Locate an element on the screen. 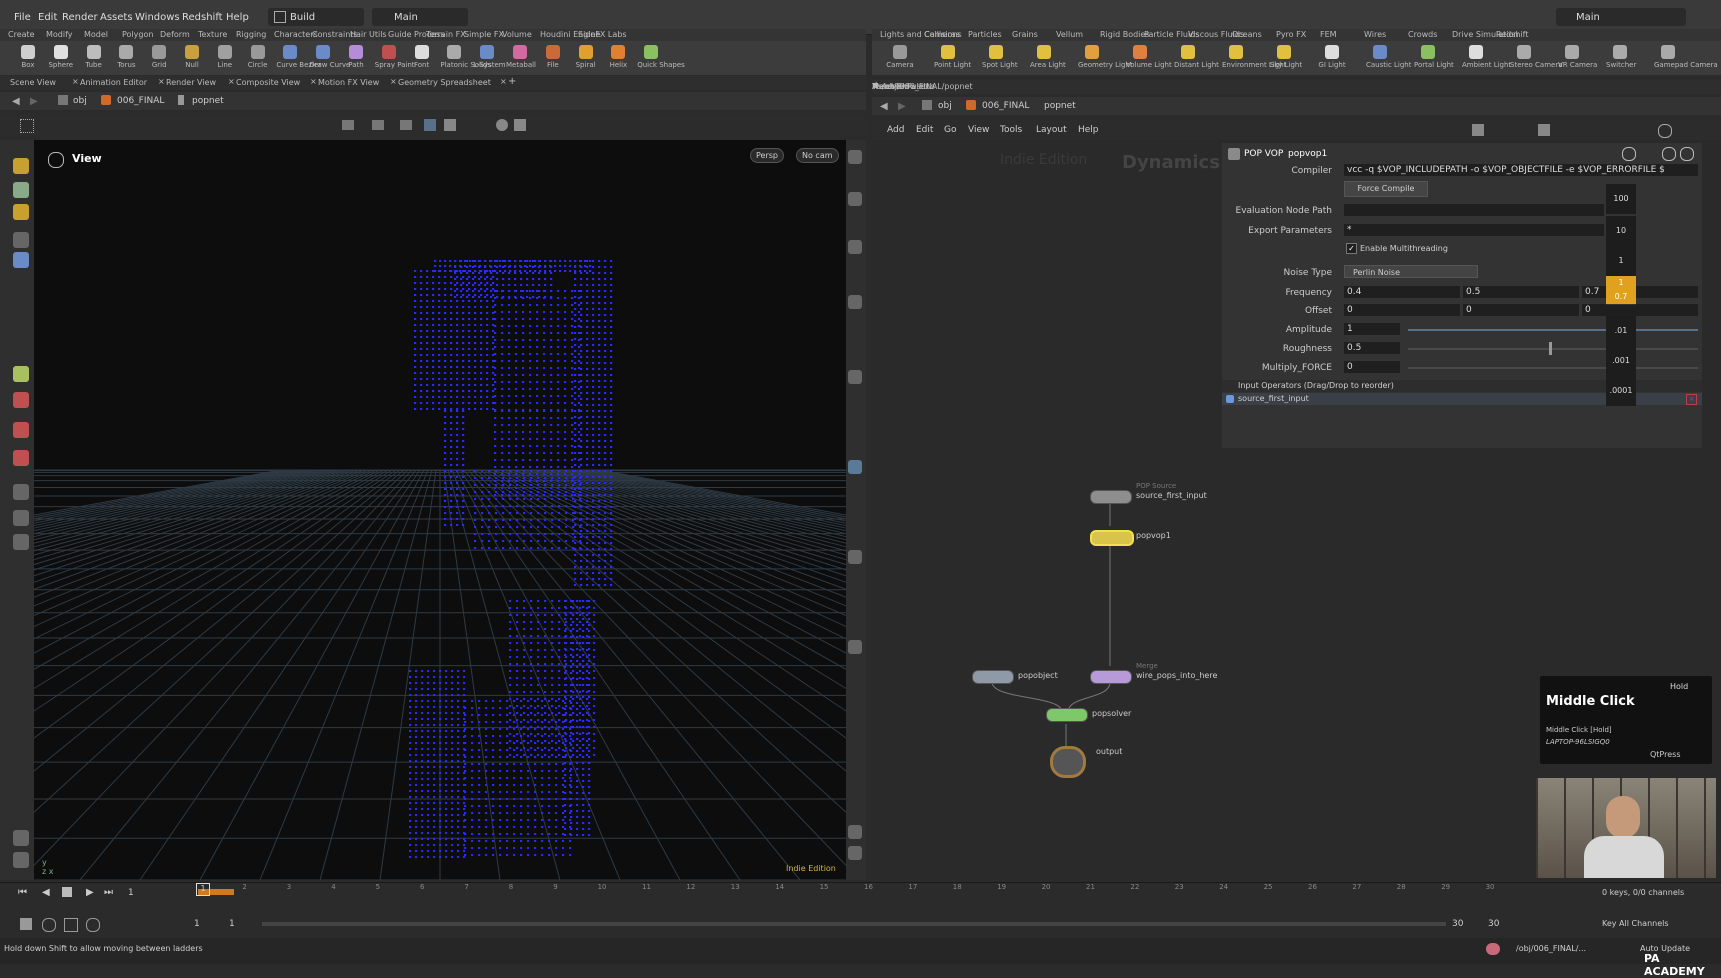 The width and height of the screenshot is (1721, 978). menu-redshift: Redshift is located at coordinates (202, 17).